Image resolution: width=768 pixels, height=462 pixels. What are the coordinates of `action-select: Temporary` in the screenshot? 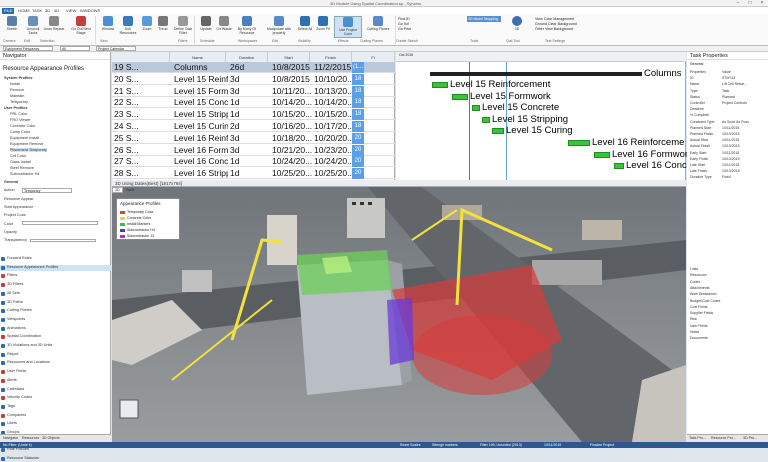 It's located at (47, 190).